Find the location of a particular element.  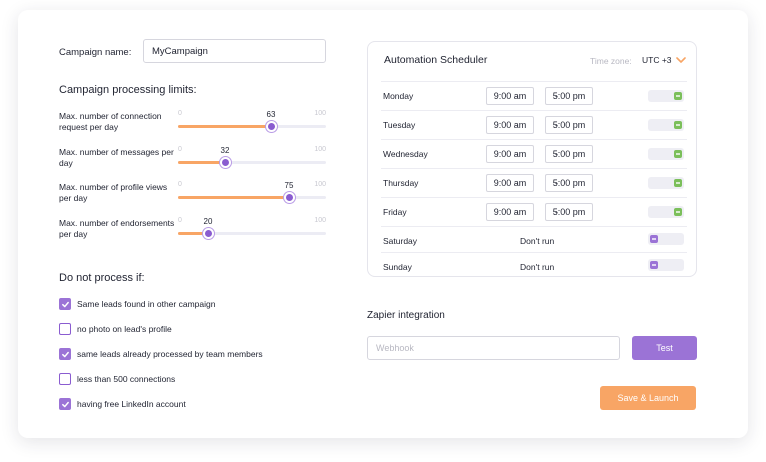

slider-value: 63 is located at coordinates (271, 114).